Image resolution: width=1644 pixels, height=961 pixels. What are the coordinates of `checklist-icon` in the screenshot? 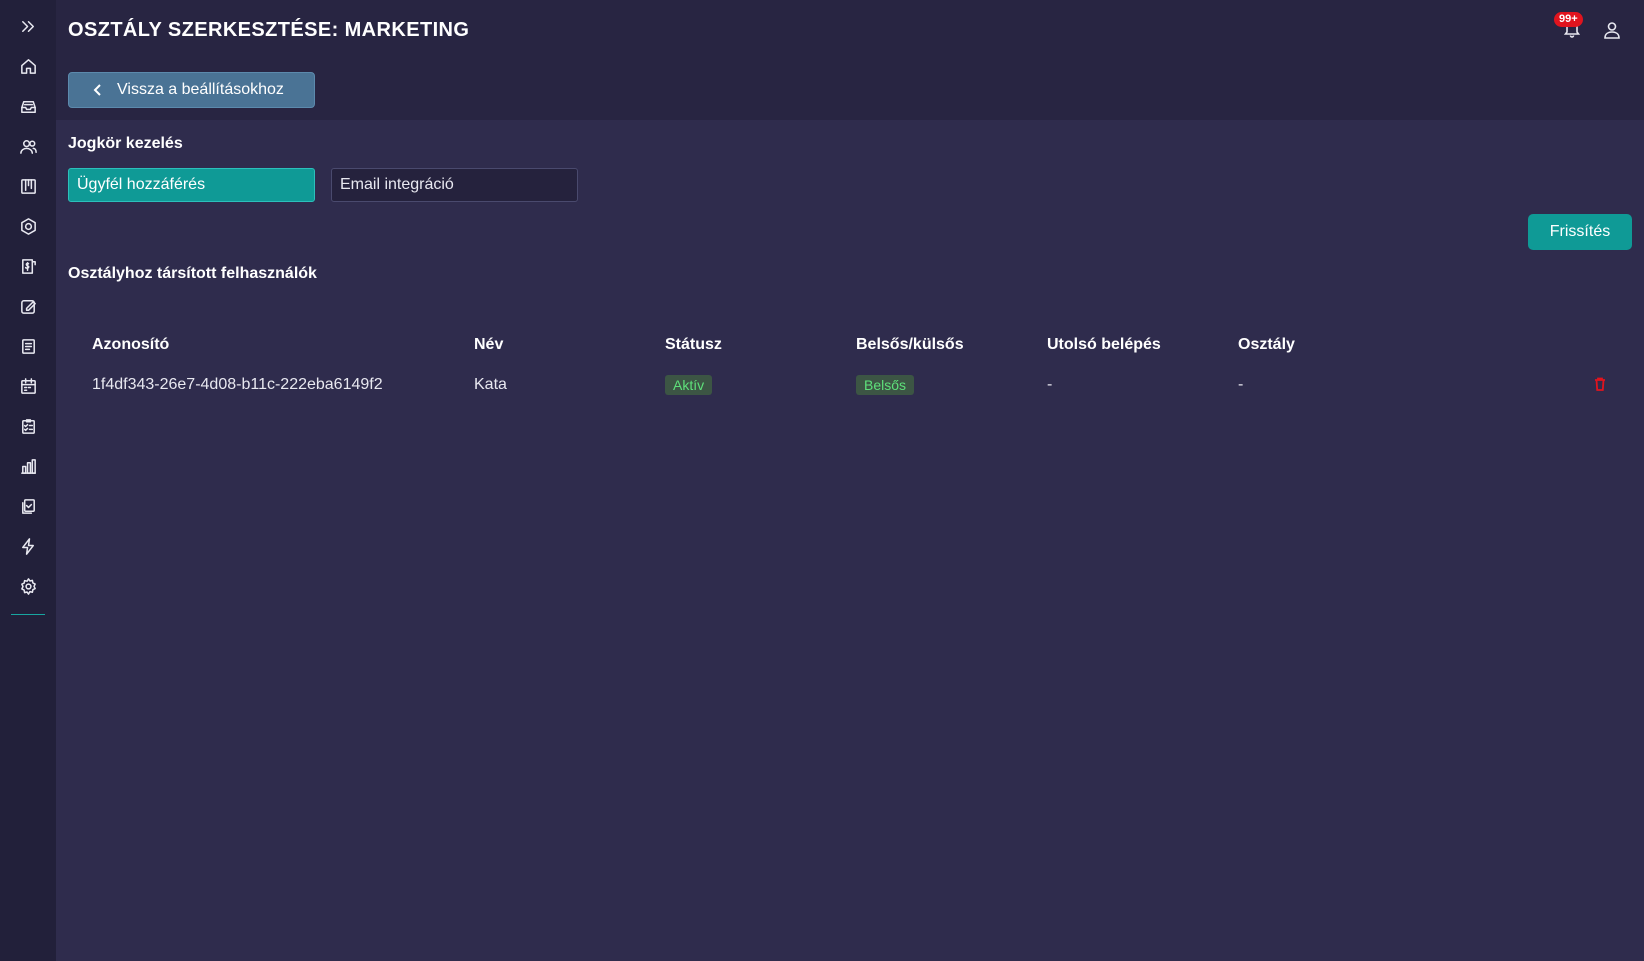 It's located at (28, 426).